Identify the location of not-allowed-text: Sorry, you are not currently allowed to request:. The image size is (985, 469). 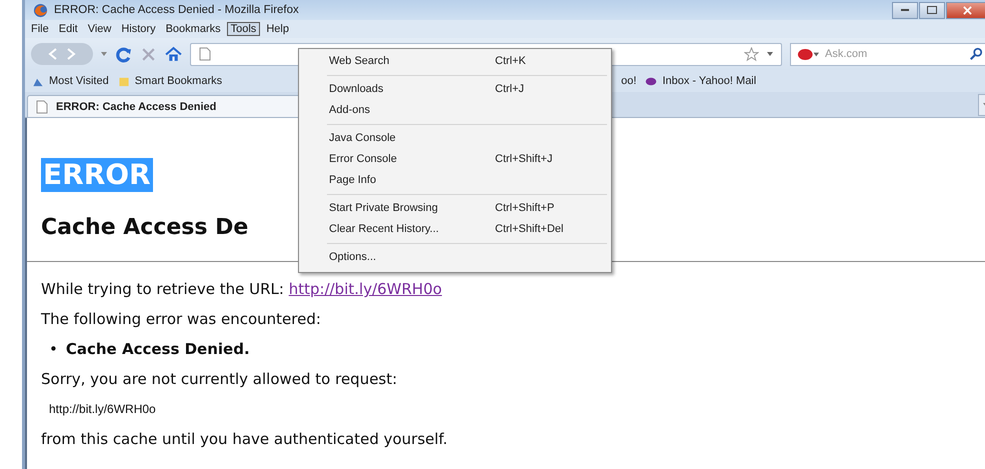
(219, 379).